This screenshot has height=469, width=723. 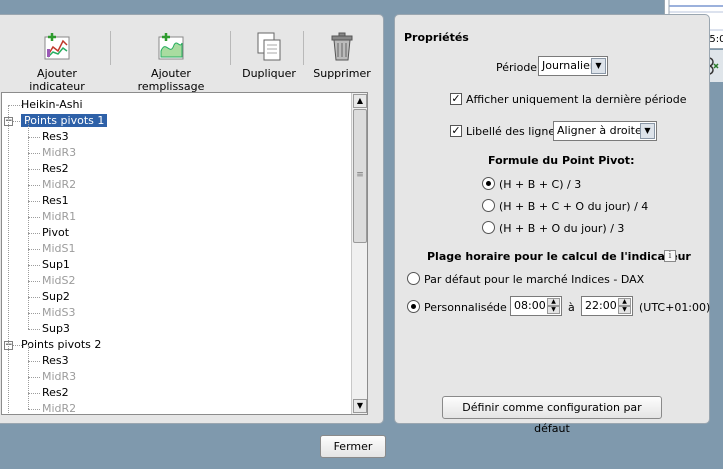 I want to click on close-button: Fermer, so click(x=353, y=446).